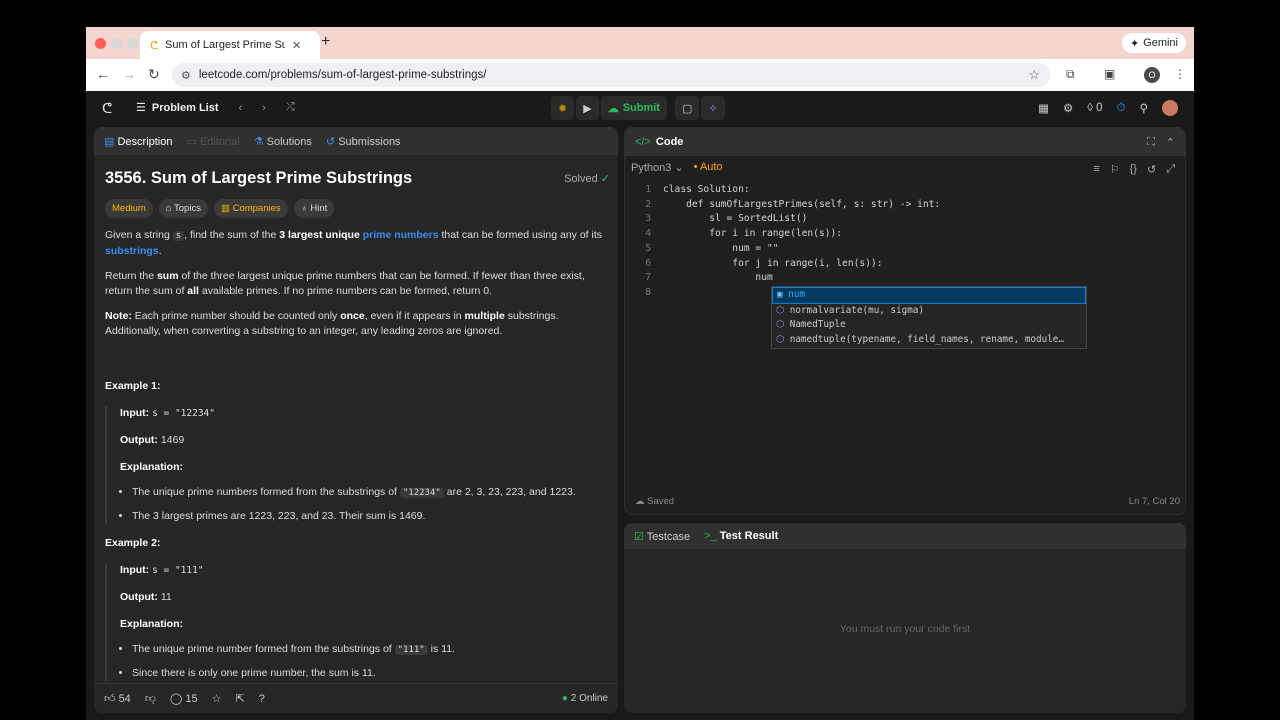  What do you see at coordinates (365, 570) in the screenshot?
I see `example-input: Input: s = "111"` at bounding box center [365, 570].